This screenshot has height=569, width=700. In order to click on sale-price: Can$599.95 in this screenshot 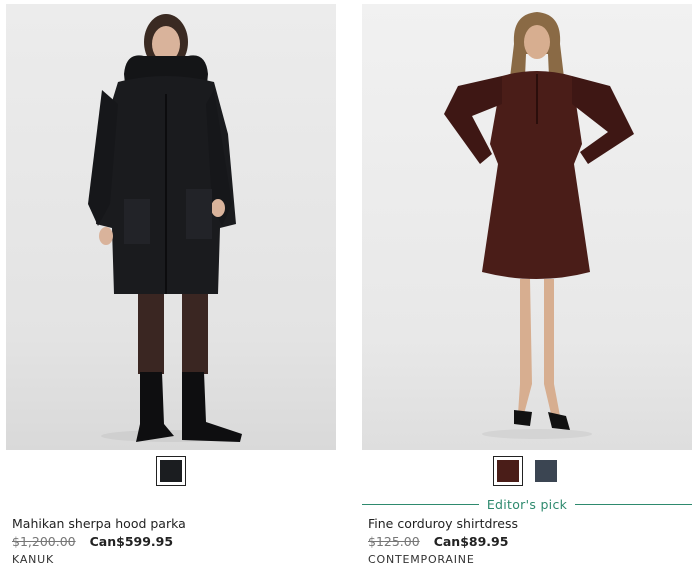, I will do `click(131, 541)`.